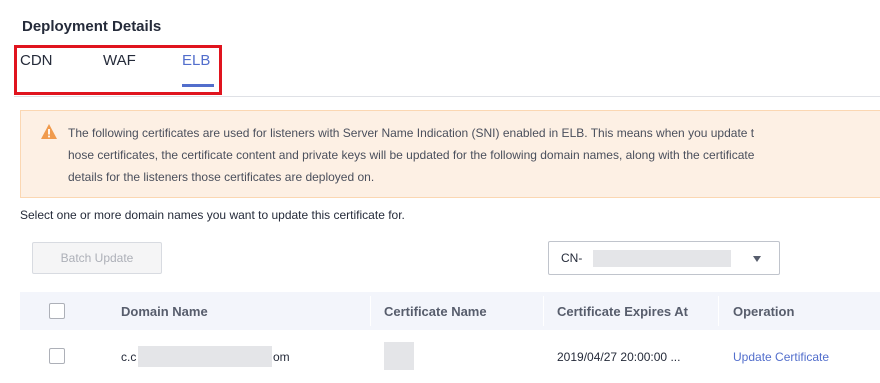 The image size is (880, 383). What do you see at coordinates (57, 311) in the screenshot?
I see `select-all-checkbox` at bounding box center [57, 311].